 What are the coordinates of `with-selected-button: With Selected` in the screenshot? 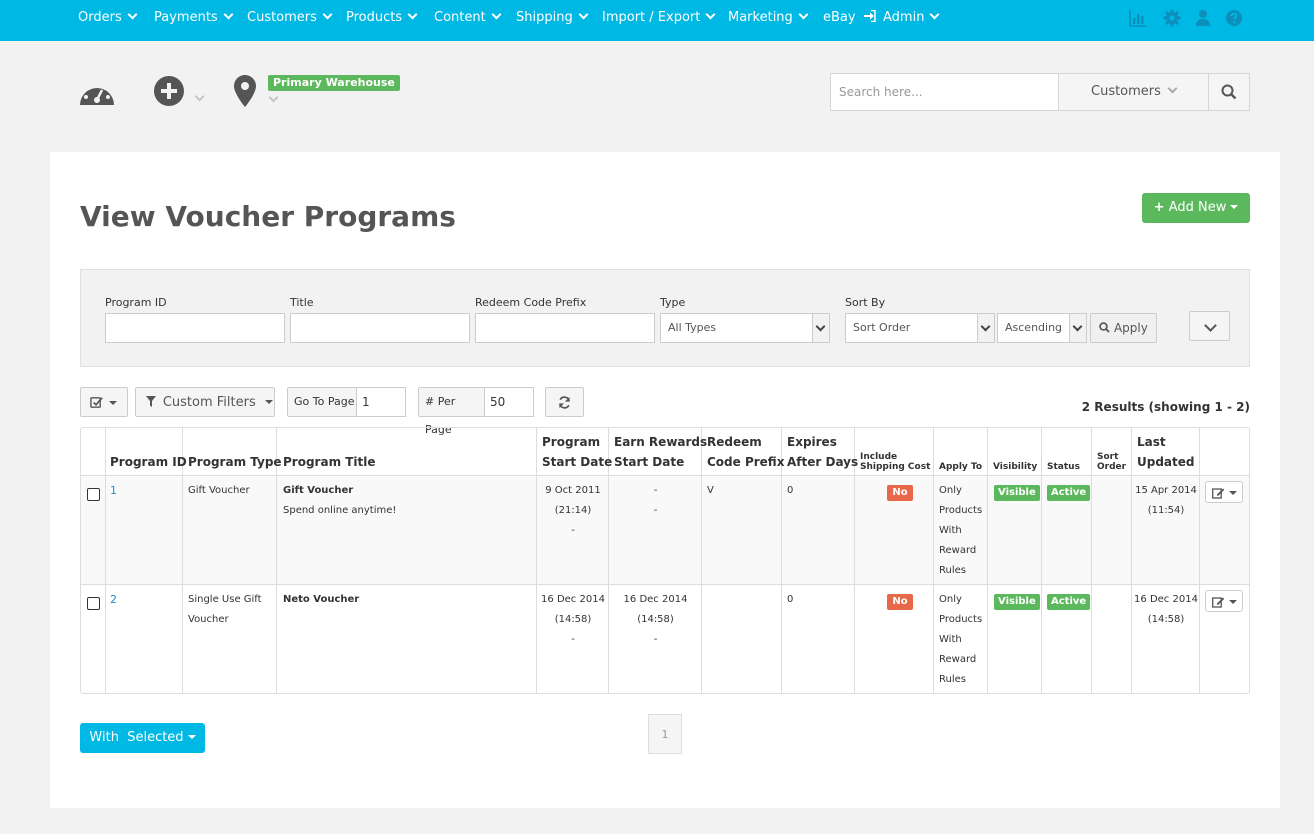 It's located at (142, 738).